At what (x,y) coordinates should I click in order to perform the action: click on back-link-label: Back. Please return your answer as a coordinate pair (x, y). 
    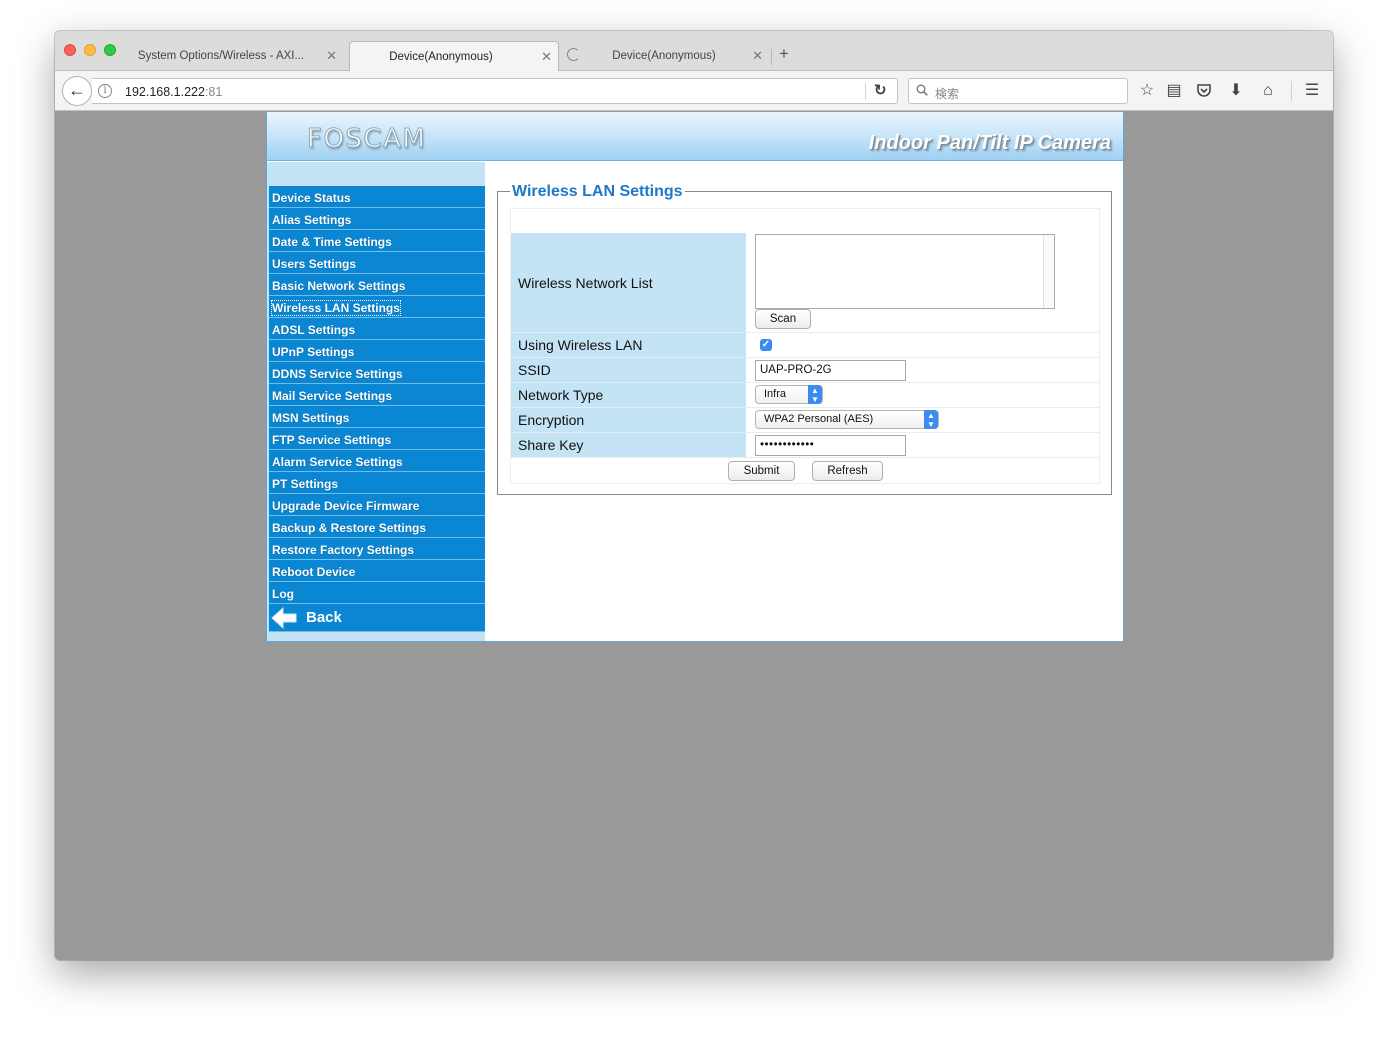
    Looking at the image, I should click on (324, 617).